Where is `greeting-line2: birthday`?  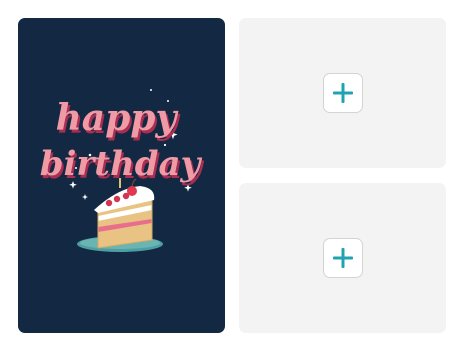 greeting-line2: birthday is located at coordinates (121, 164).